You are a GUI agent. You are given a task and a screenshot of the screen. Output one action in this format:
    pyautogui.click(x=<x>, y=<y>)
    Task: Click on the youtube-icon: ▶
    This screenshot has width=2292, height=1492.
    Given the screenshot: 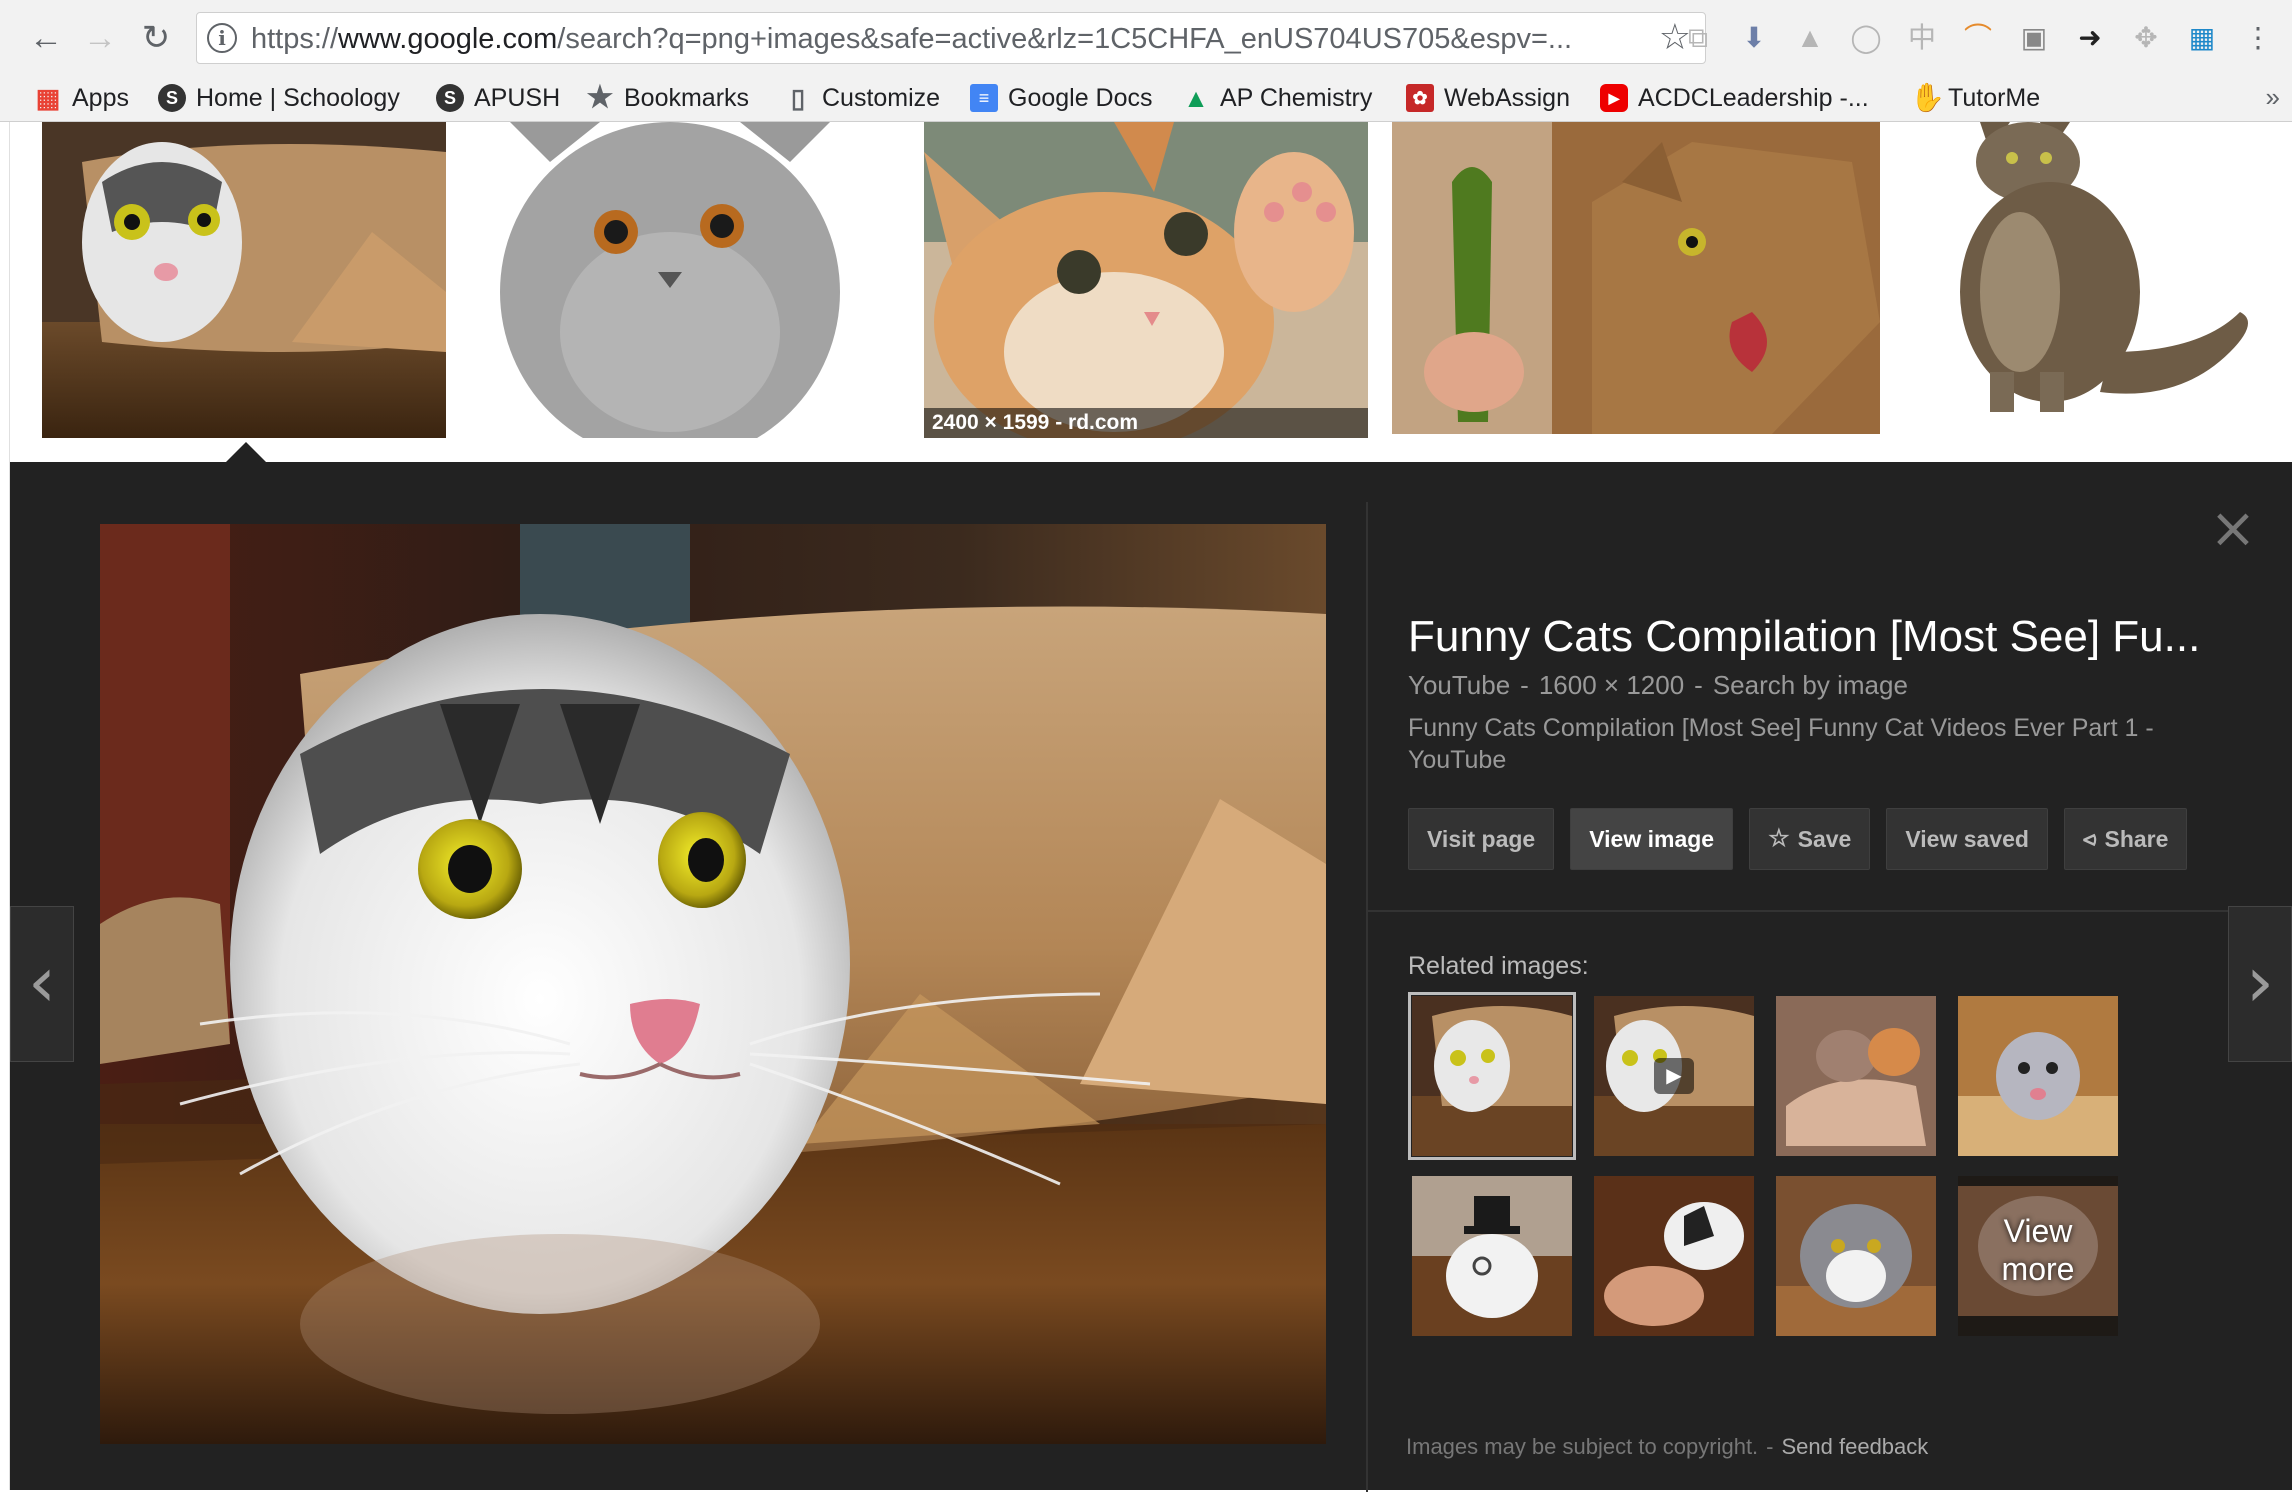 What is the action you would take?
    pyautogui.click(x=1614, y=98)
    